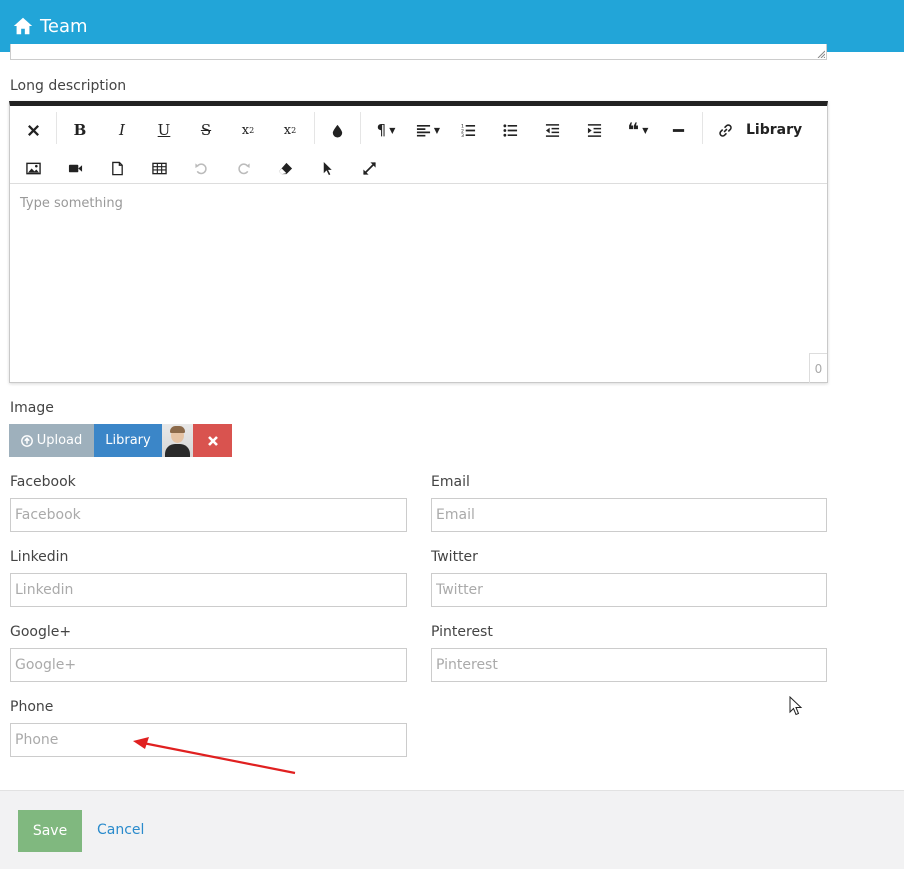 Image resolution: width=904 pixels, height=869 pixels. I want to click on editor-placeholder: Type something, so click(71, 203).